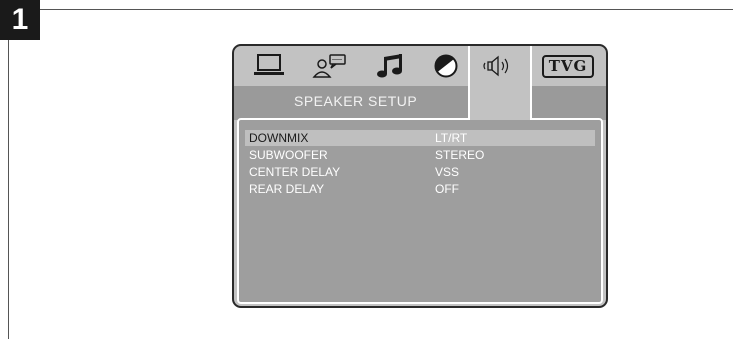  I want to click on menu-row-rear-delay: REAR DELAY OFF, so click(420, 189).